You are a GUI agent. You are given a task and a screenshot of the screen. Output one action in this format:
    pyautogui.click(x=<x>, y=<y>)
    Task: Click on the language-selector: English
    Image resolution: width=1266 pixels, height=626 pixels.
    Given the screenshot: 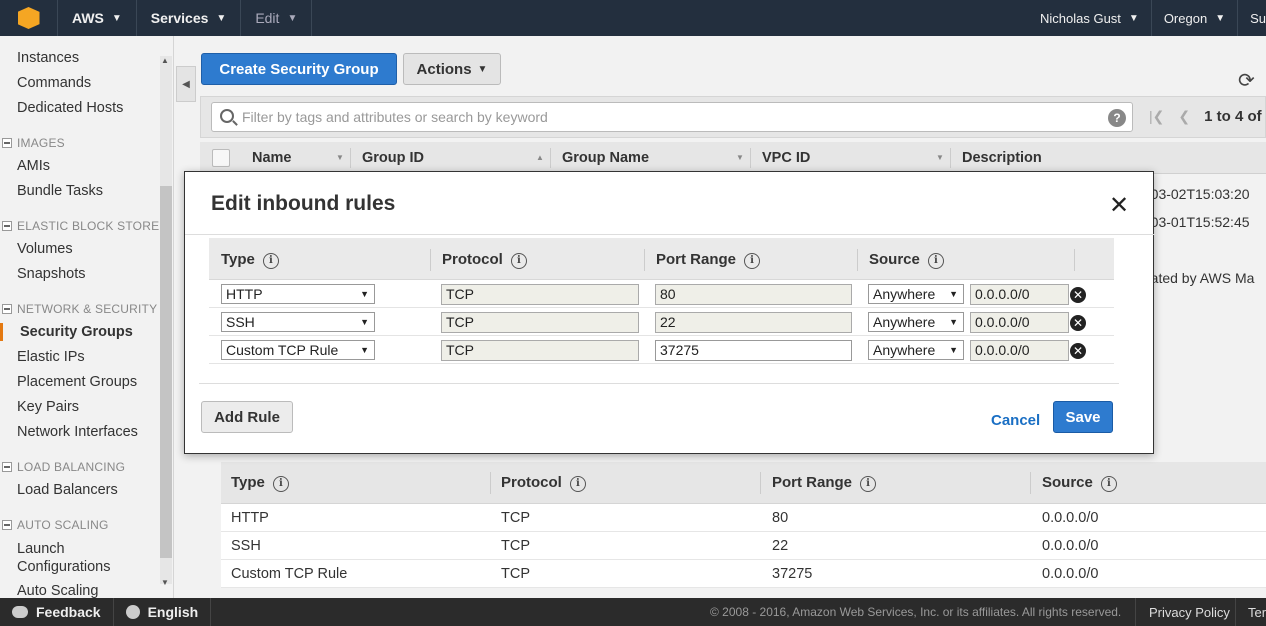 What is the action you would take?
    pyautogui.click(x=163, y=612)
    